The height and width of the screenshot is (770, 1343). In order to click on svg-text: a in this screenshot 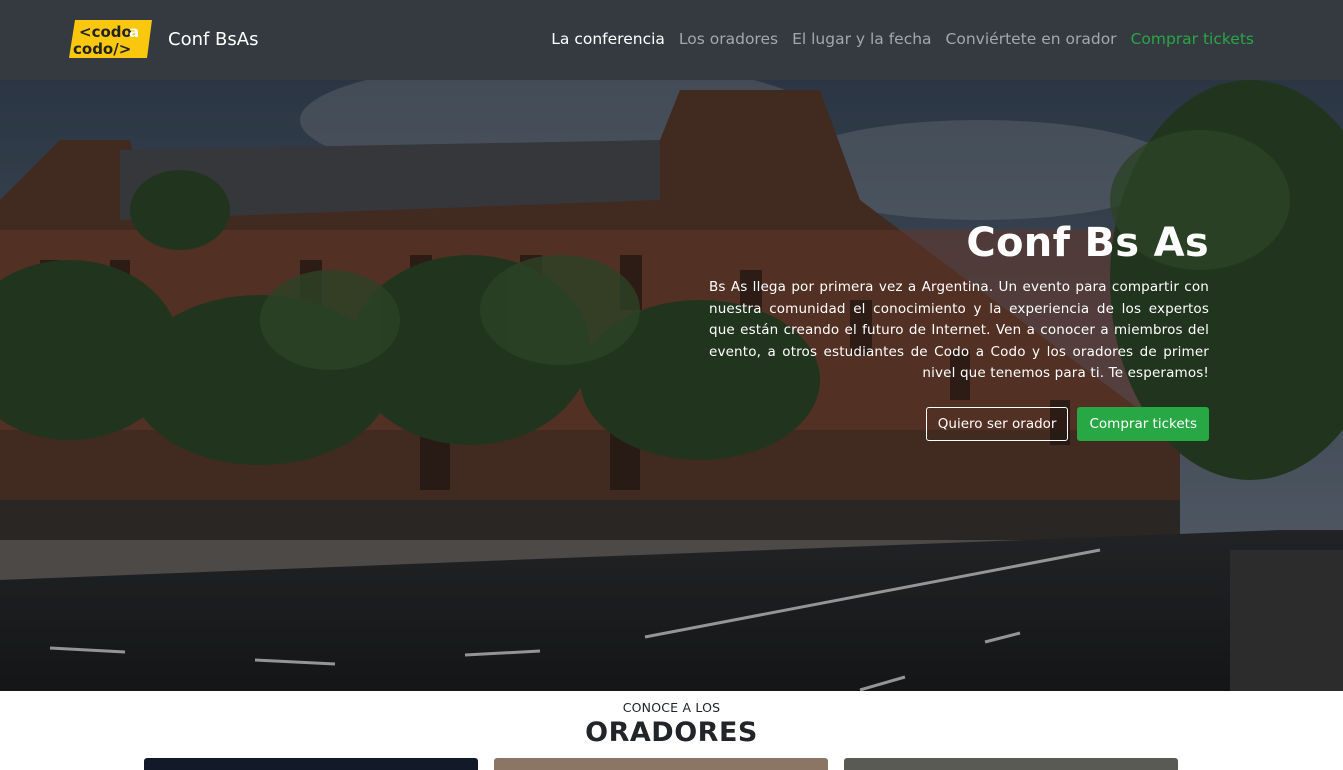, I will do `click(134, 32)`.